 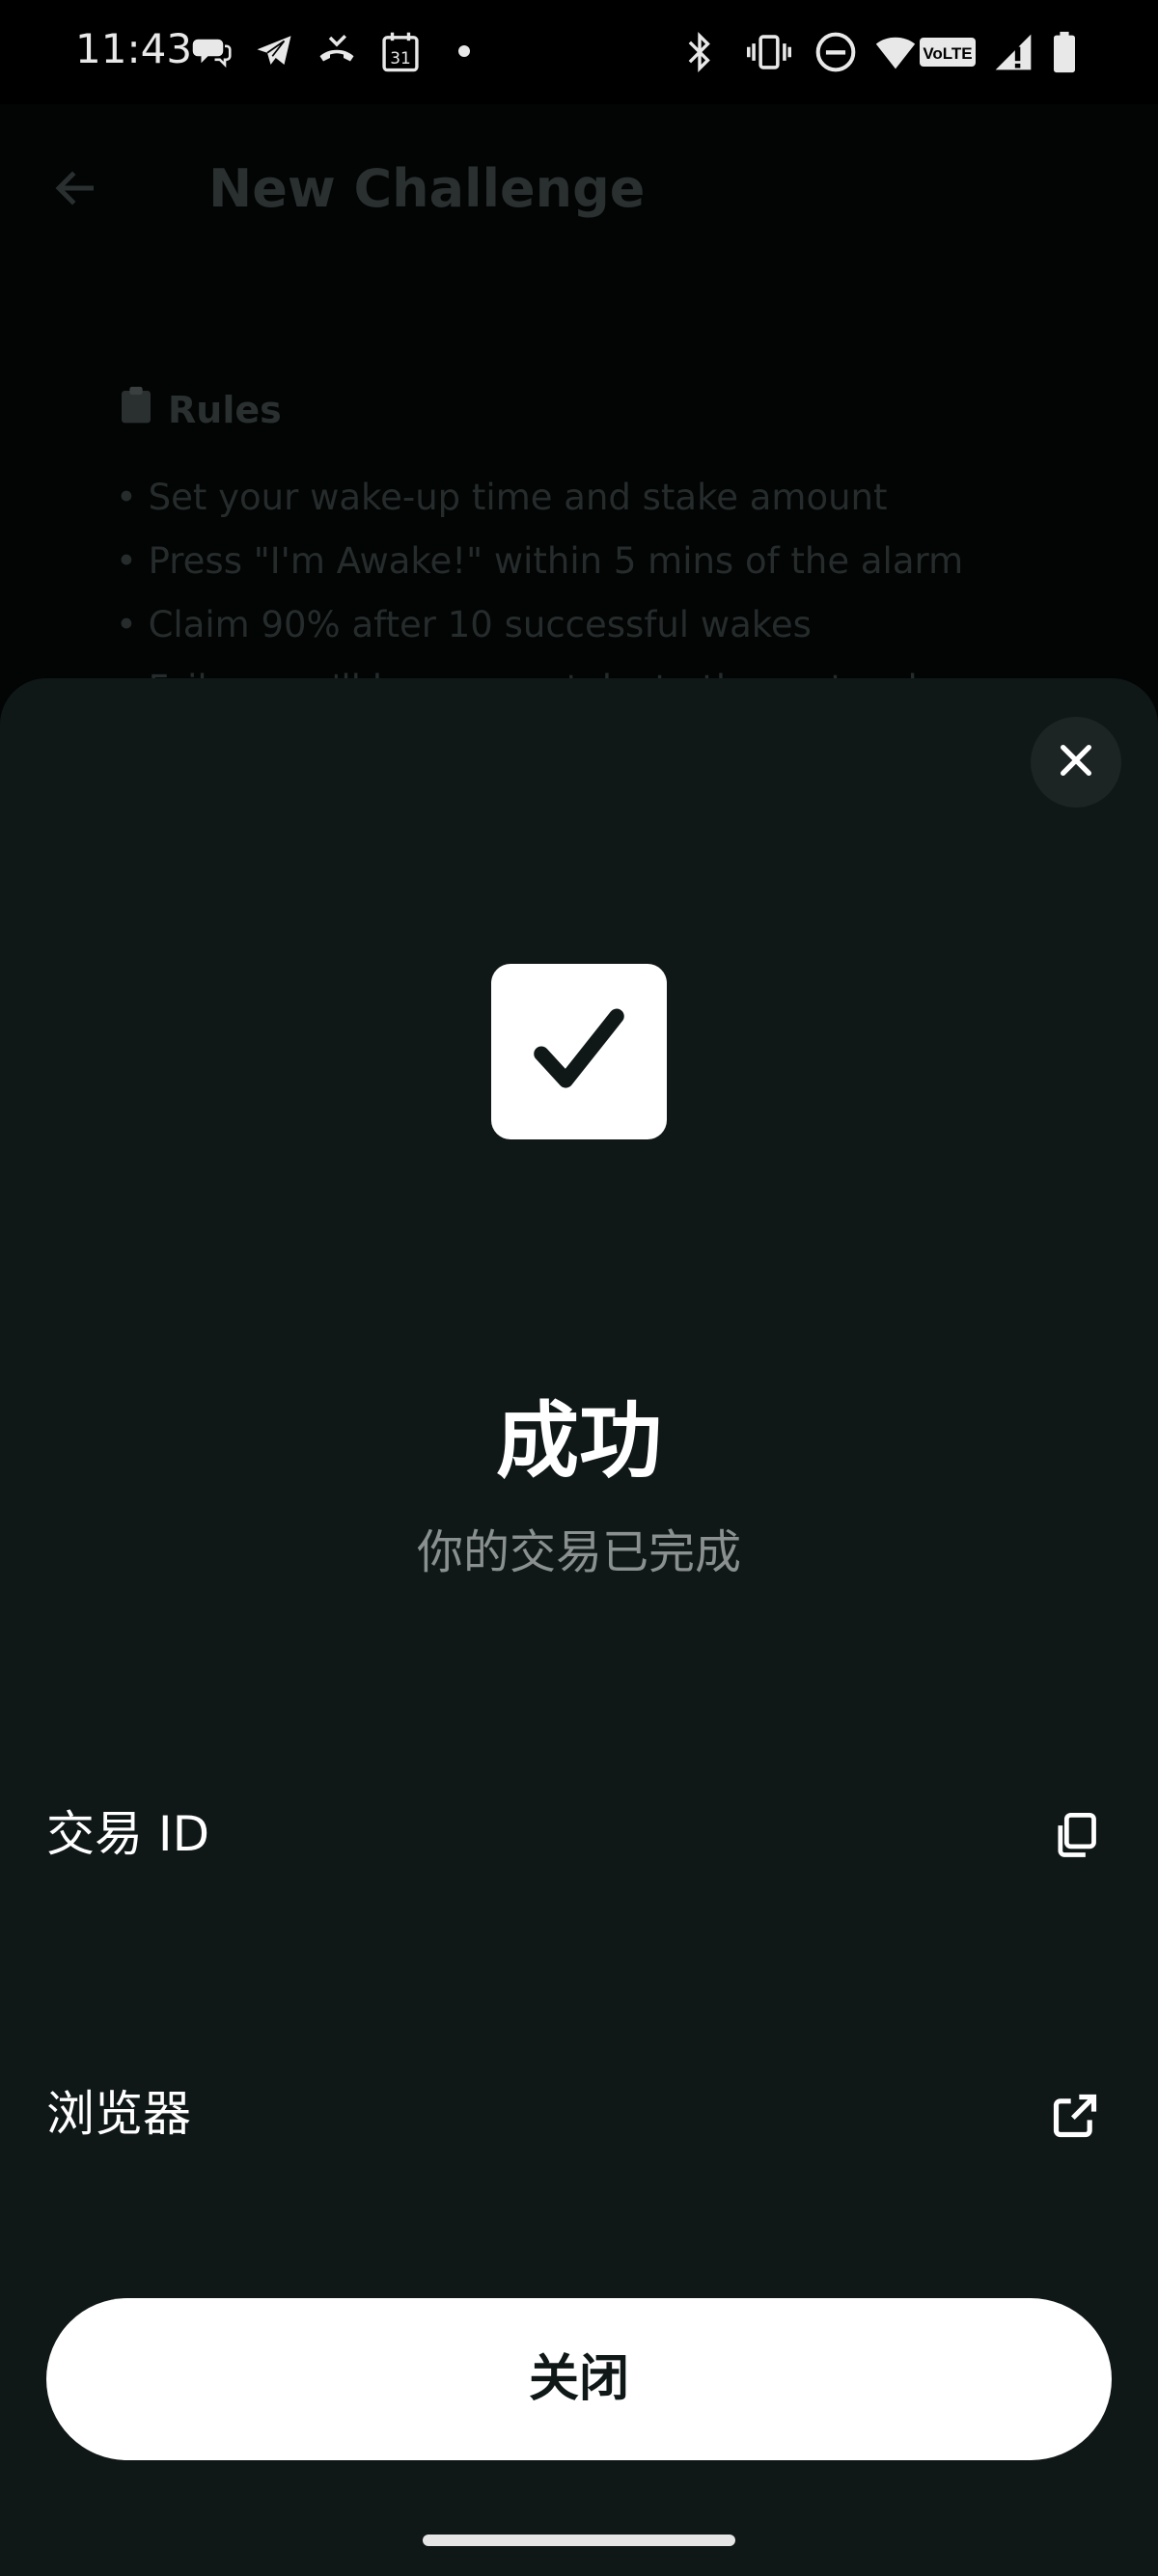 What do you see at coordinates (136, 410) in the screenshot?
I see `clipboard-icon` at bounding box center [136, 410].